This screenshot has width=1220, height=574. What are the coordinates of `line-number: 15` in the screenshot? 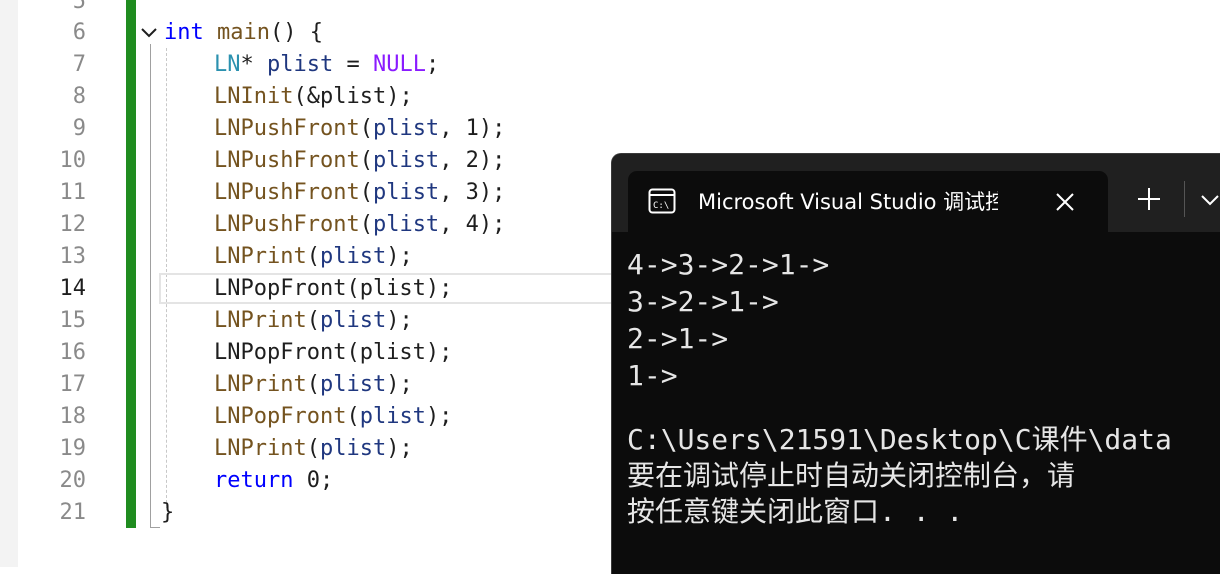 It's located at (73, 320).